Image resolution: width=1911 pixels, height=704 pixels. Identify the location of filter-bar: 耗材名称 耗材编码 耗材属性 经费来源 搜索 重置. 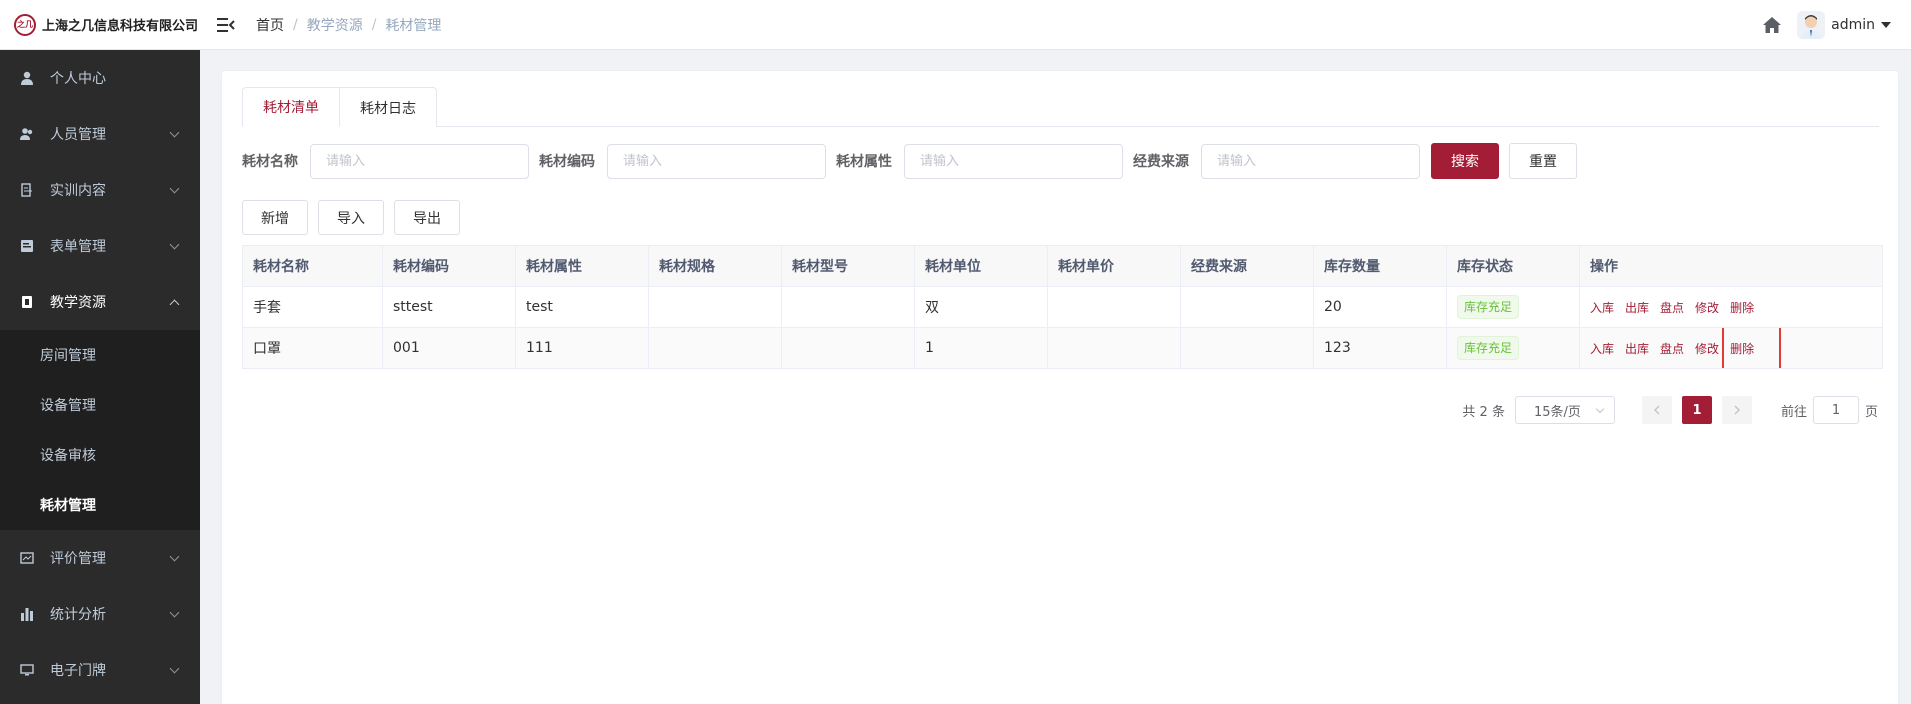
(909, 161).